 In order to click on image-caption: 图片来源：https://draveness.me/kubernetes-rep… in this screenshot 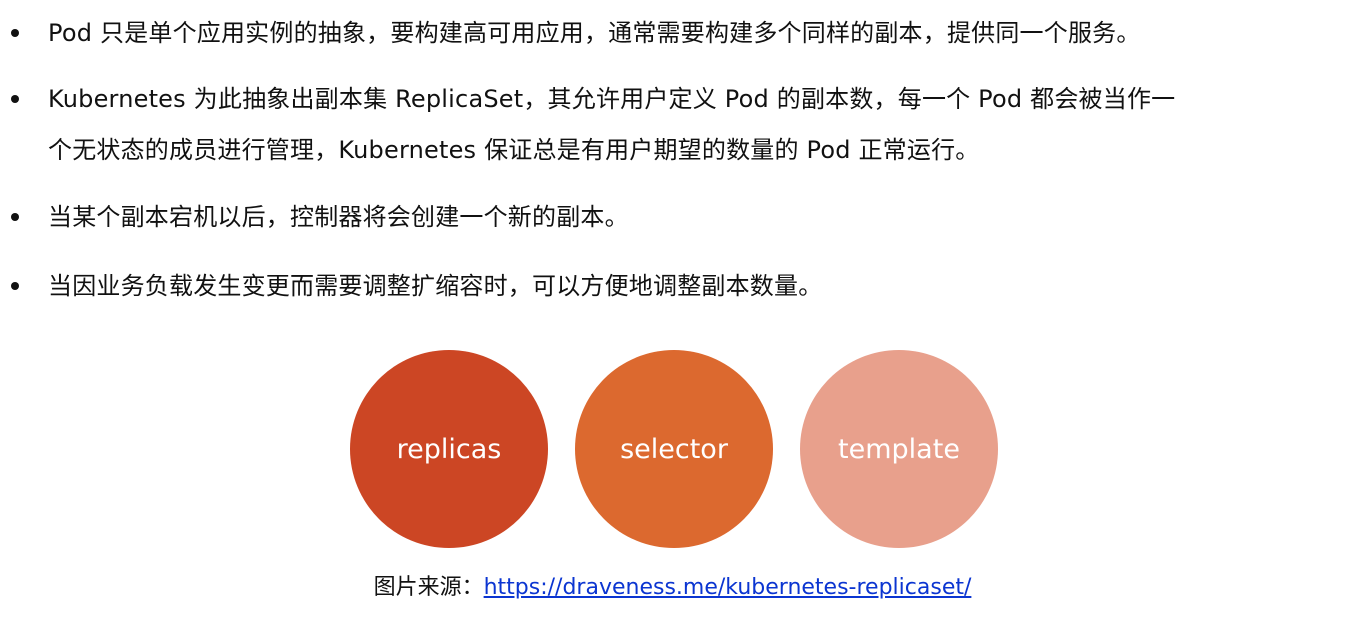, I will do `click(672, 588)`.